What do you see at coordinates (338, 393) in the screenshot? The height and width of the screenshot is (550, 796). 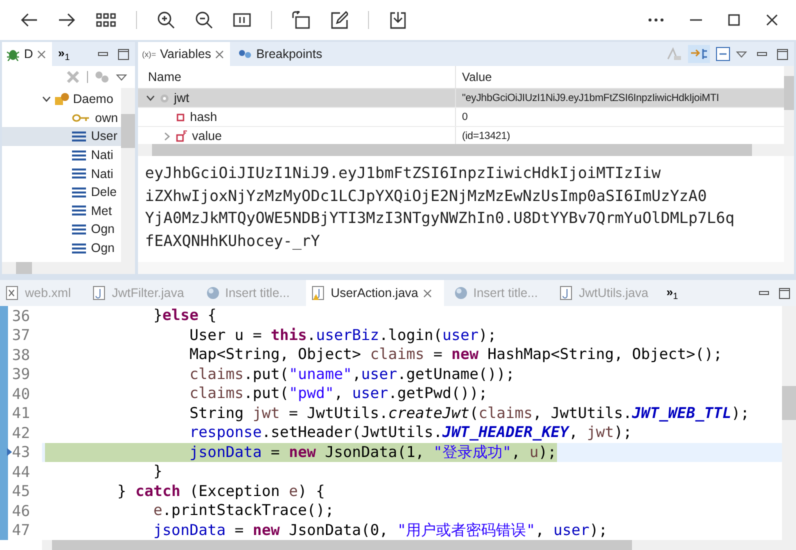 I see `code-line: claims.put("pwd", user.getPwd());` at bounding box center [338, 393].